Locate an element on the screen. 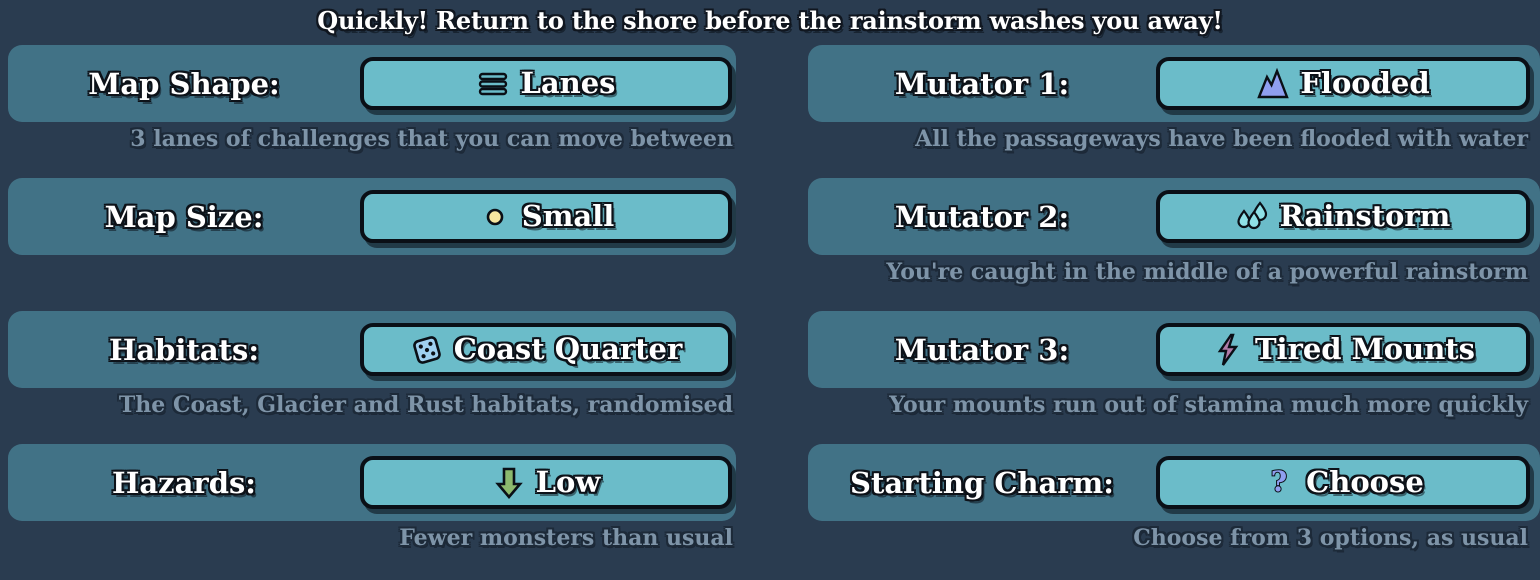  question-mark-icon: ? is located at coordinates (1279, 482).